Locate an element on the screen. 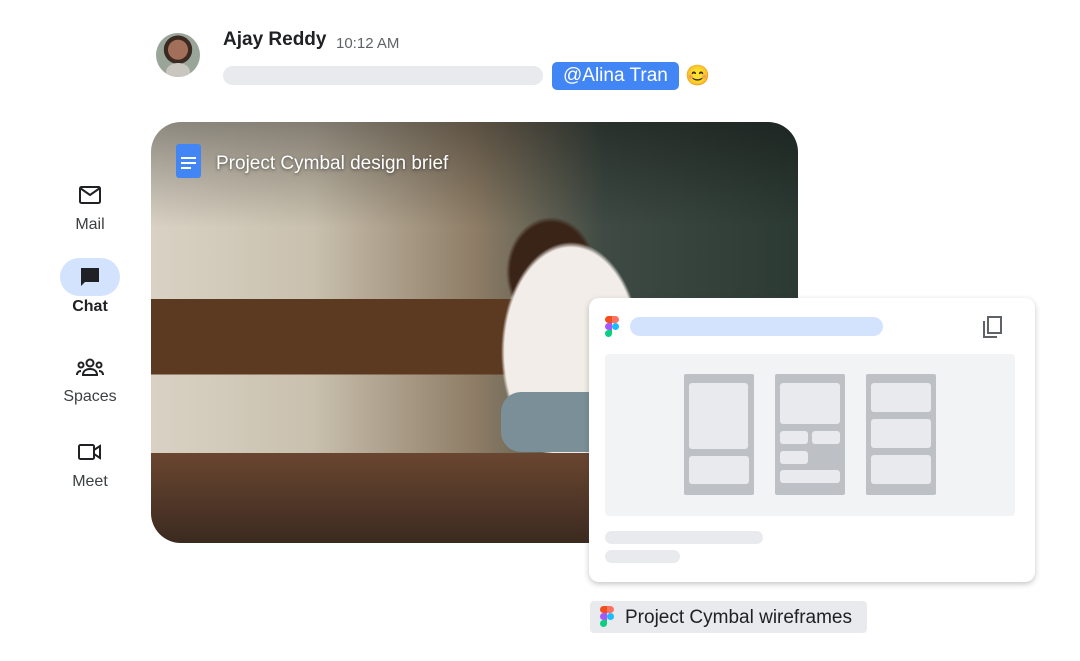 Image resolution: width=1080 pixels, height=661 pixels. nav-meet: Meet is located at coordinates (90, 462).